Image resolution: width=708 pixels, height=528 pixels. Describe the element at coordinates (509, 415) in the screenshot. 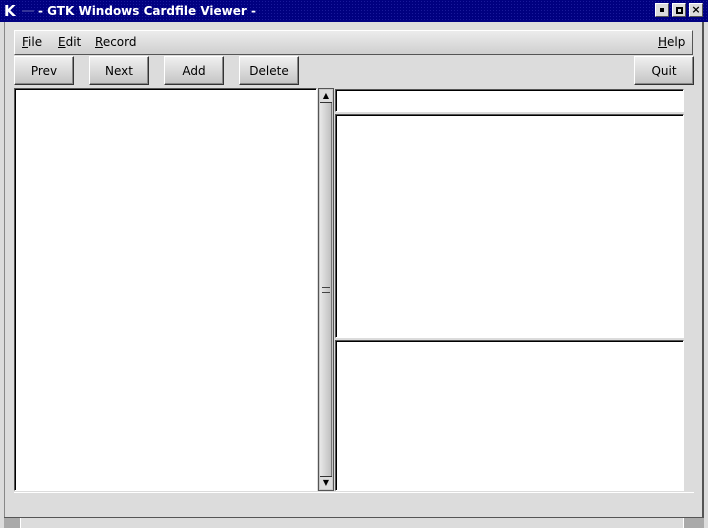

I see `card-picture-area` at that location.